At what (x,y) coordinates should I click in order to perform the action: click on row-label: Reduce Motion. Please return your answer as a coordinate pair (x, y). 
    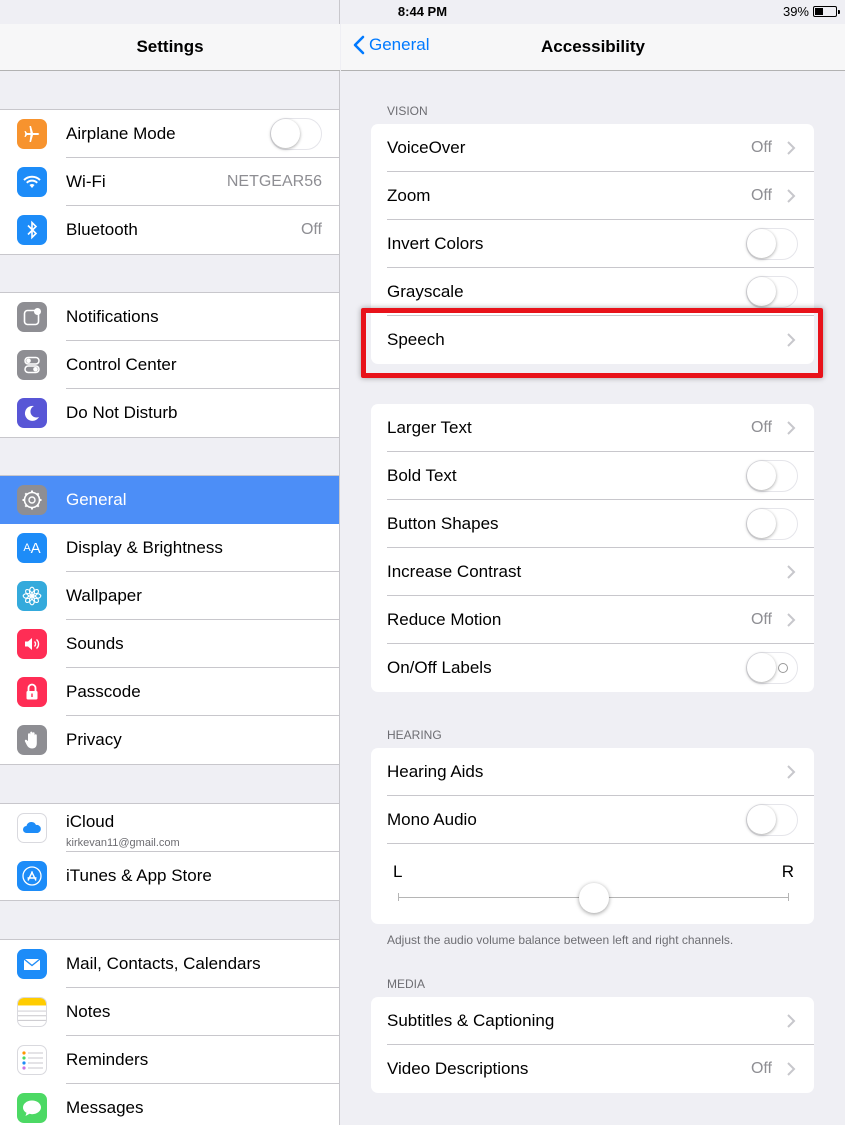
    Looking at the image, I should click on (444, 619).